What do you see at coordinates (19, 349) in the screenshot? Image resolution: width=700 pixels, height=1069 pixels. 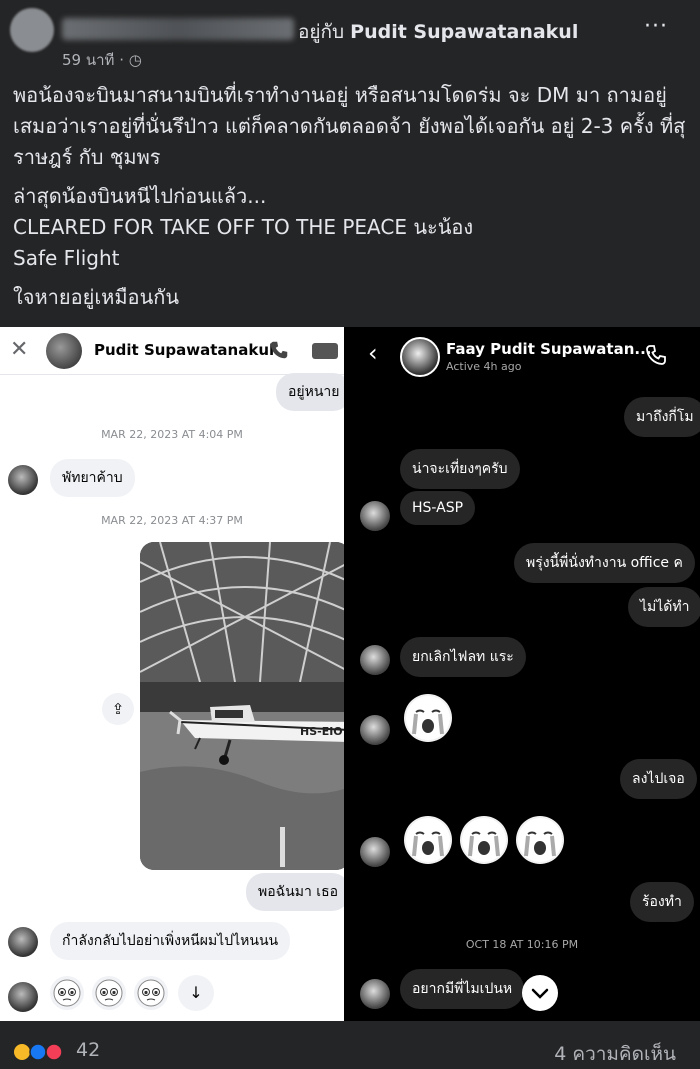 I see `close-icon: ✕` at bounding box center [19, 349].